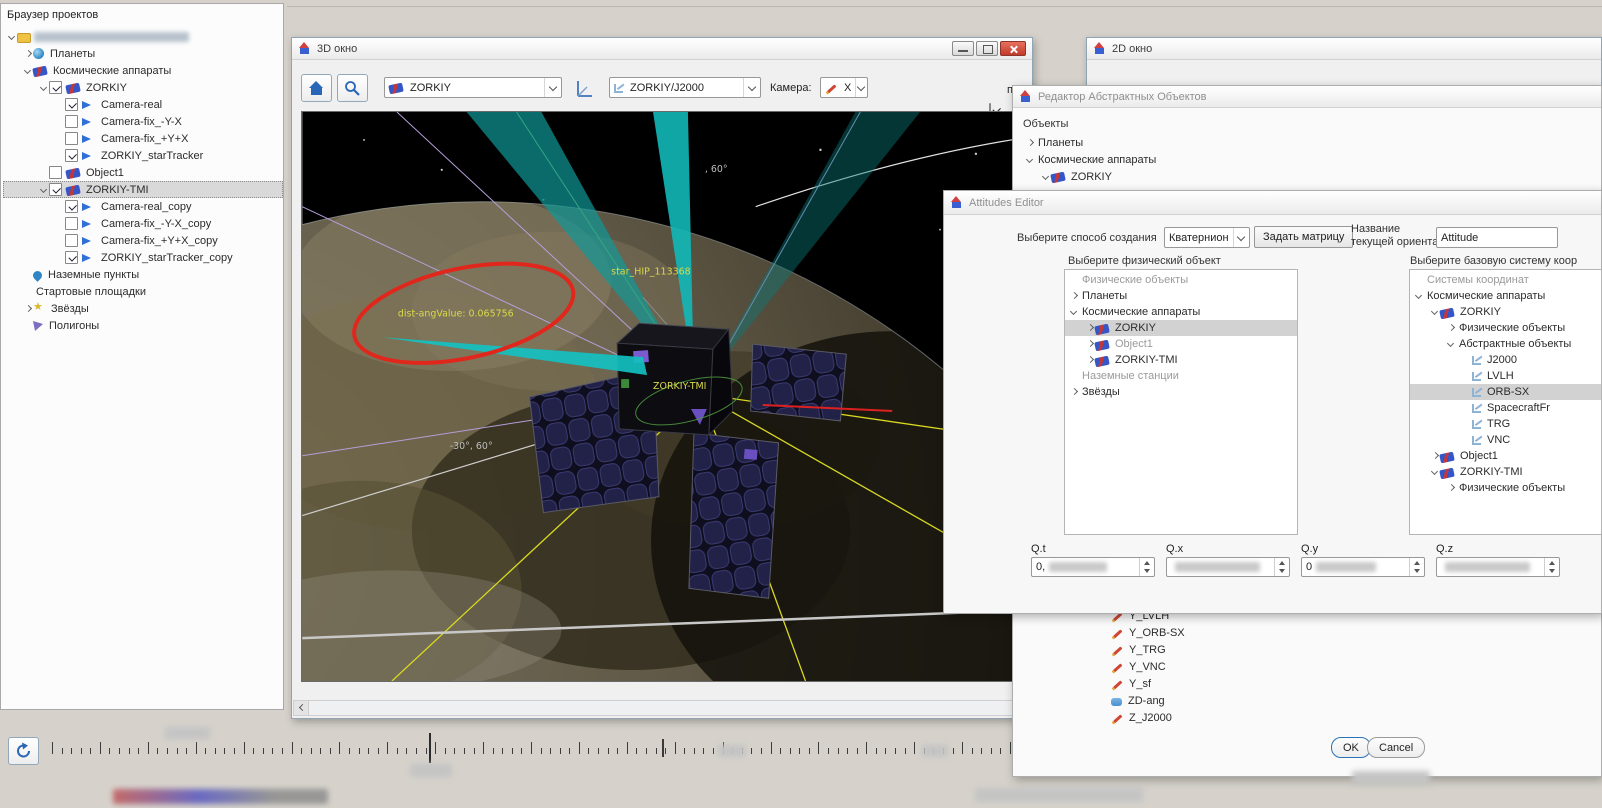 The image size is (1602, 808). What do you see at coordinates (143, 291) in the screenshot?
I see `tree-item: Стартовые площадки` at bounding box center [143, 291].